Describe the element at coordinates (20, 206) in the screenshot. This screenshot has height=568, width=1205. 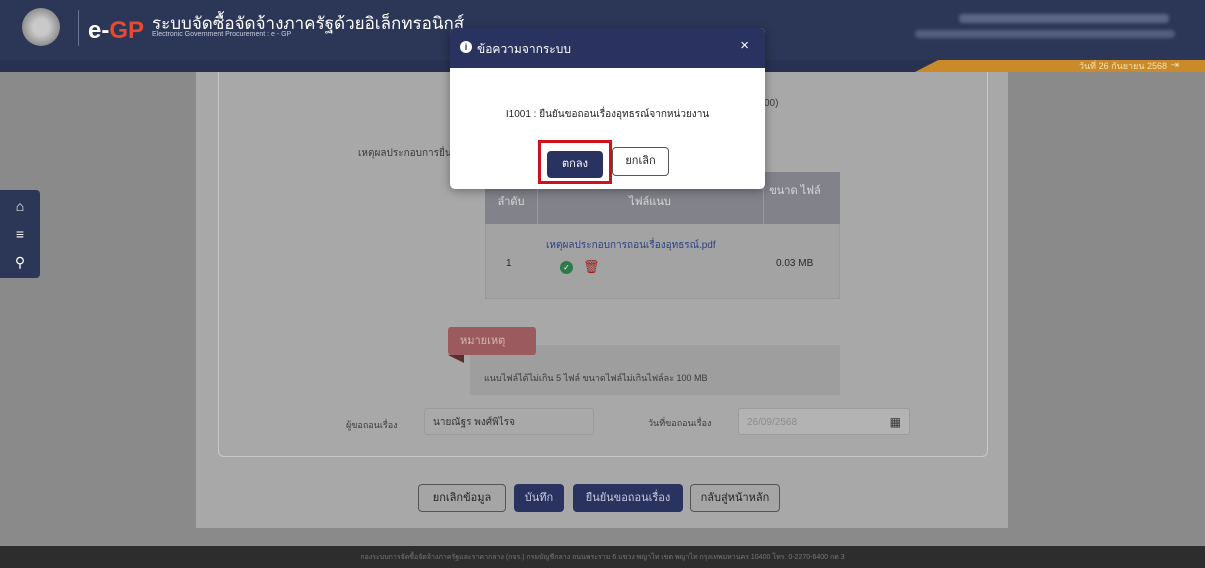
I see `home-icon: ⌂` at that location.